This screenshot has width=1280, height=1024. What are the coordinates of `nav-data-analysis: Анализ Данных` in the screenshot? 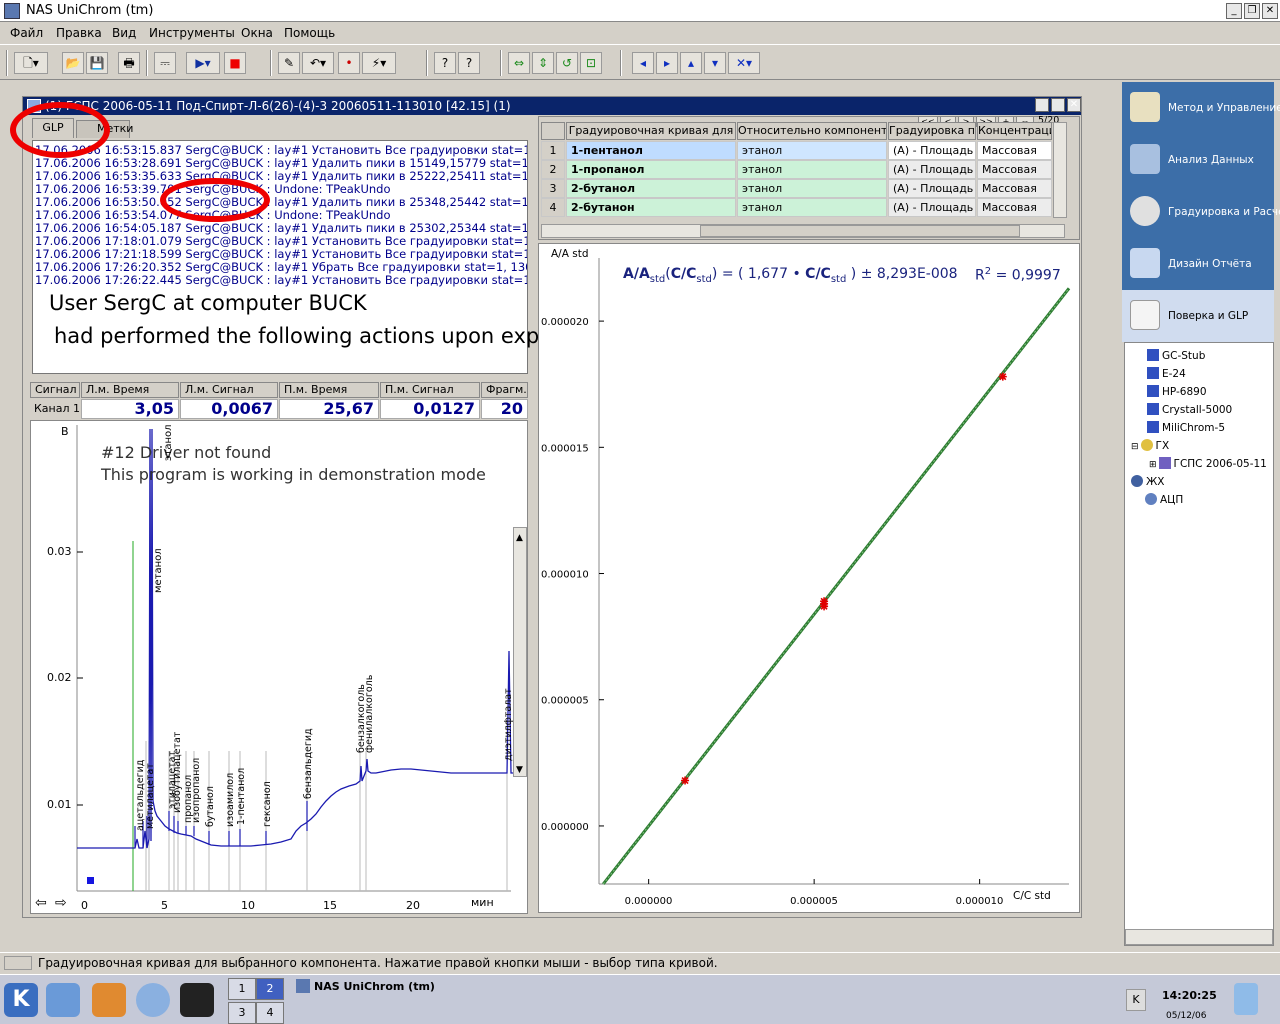 It's located at (1198, 160).